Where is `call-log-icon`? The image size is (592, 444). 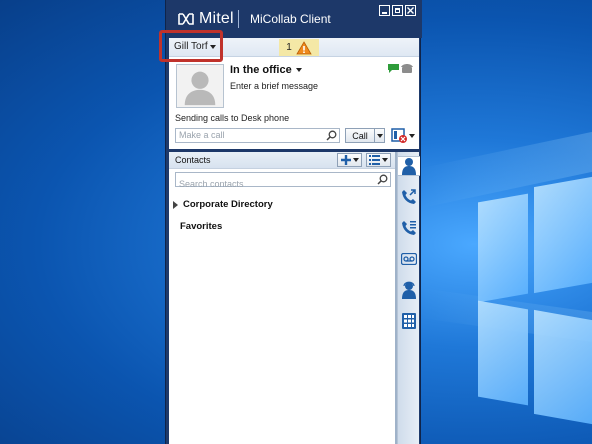 call-log-icon is located at coordinates (409, 228).